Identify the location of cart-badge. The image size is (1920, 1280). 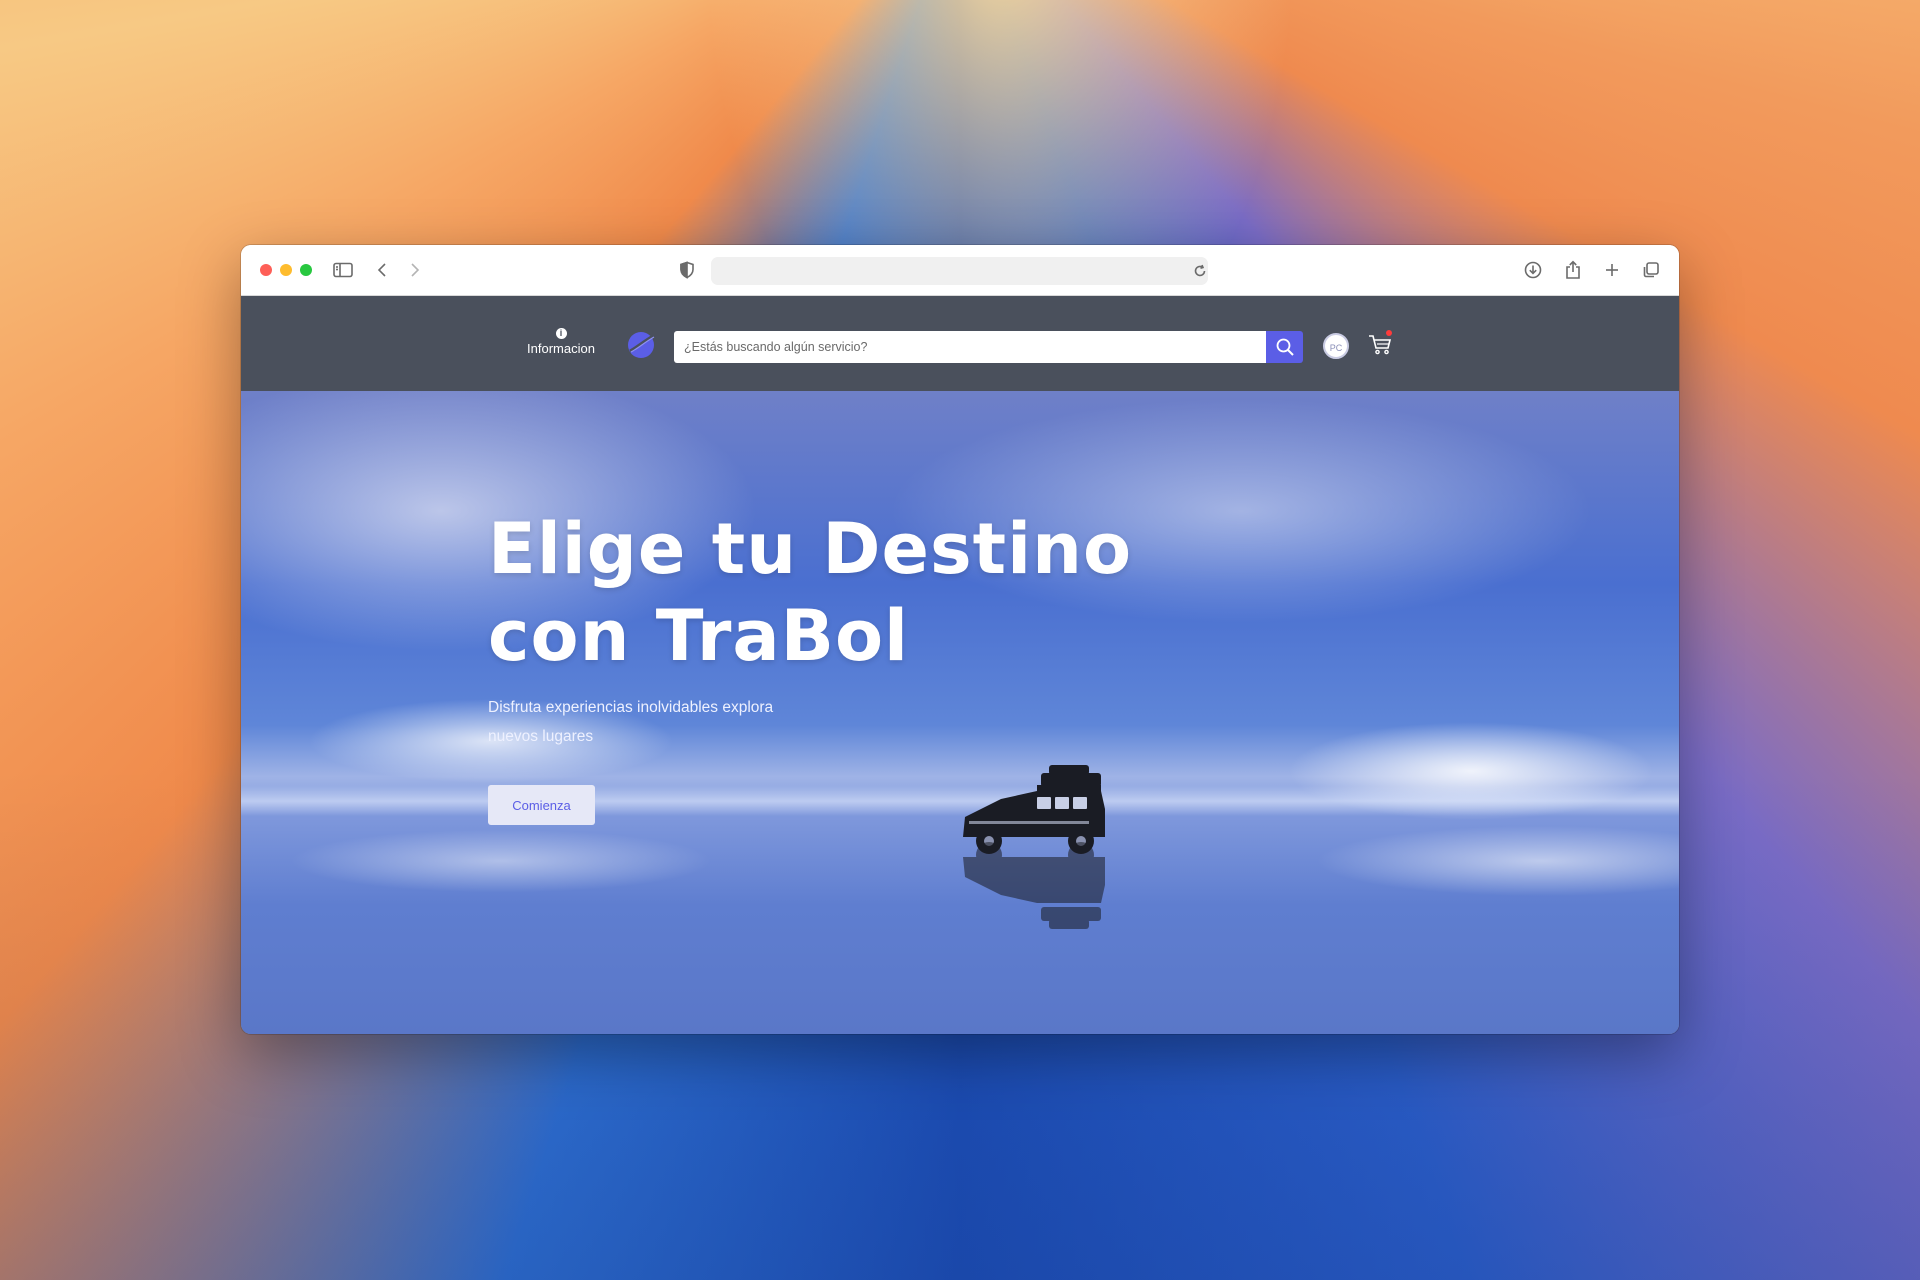
(1389, 333).